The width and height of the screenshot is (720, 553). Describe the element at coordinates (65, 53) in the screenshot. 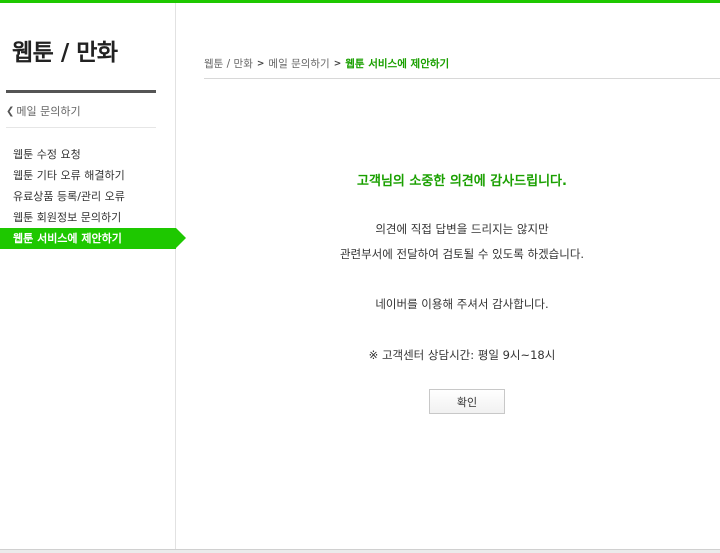

I see `sidebar-title: 웹툰 / 만화` at that location.